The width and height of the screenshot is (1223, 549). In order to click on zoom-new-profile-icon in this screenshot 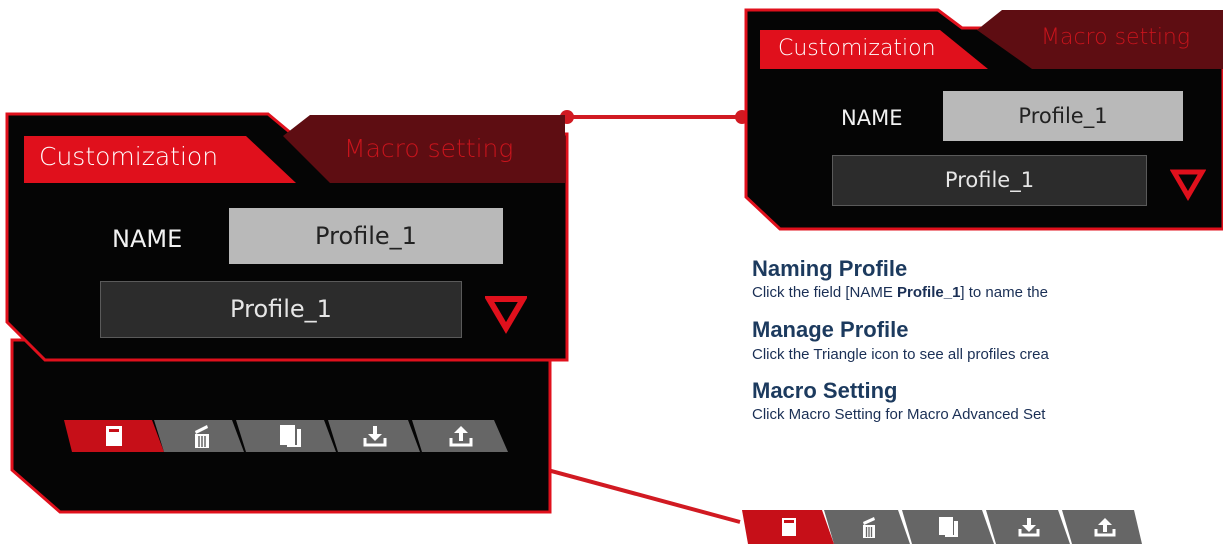, I will do `click(789, 527)`.